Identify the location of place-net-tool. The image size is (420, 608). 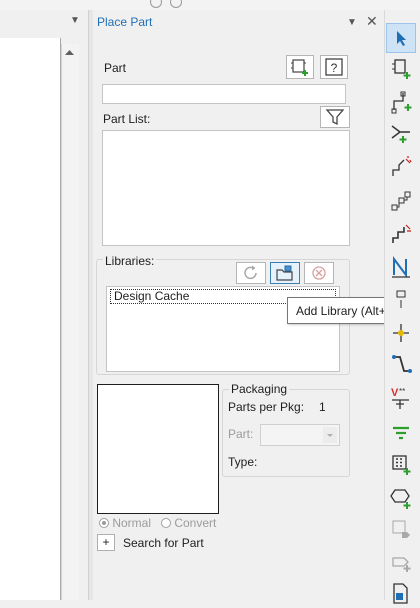
(401, 267).